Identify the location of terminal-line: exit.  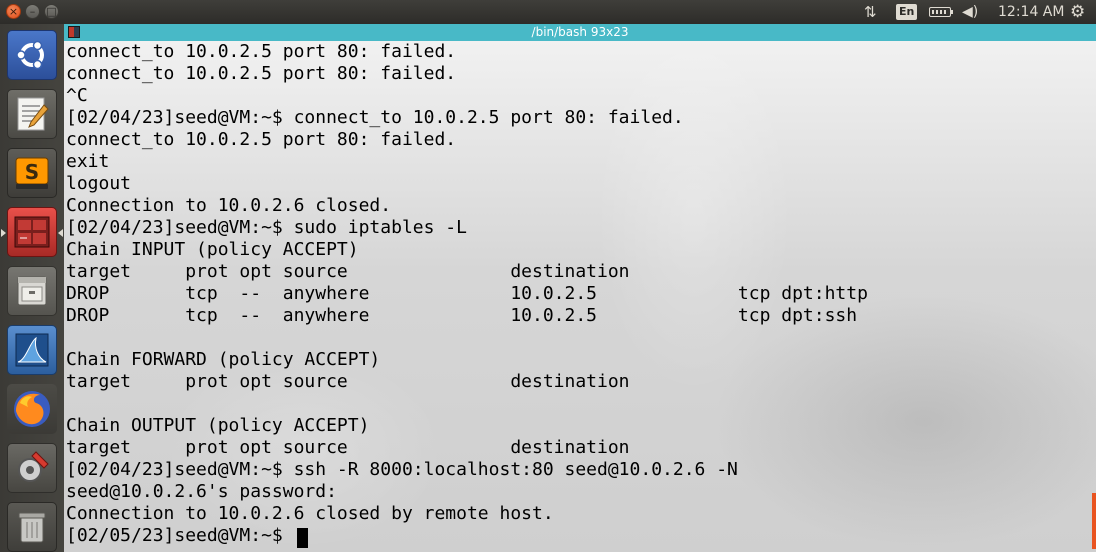
(88, 161).